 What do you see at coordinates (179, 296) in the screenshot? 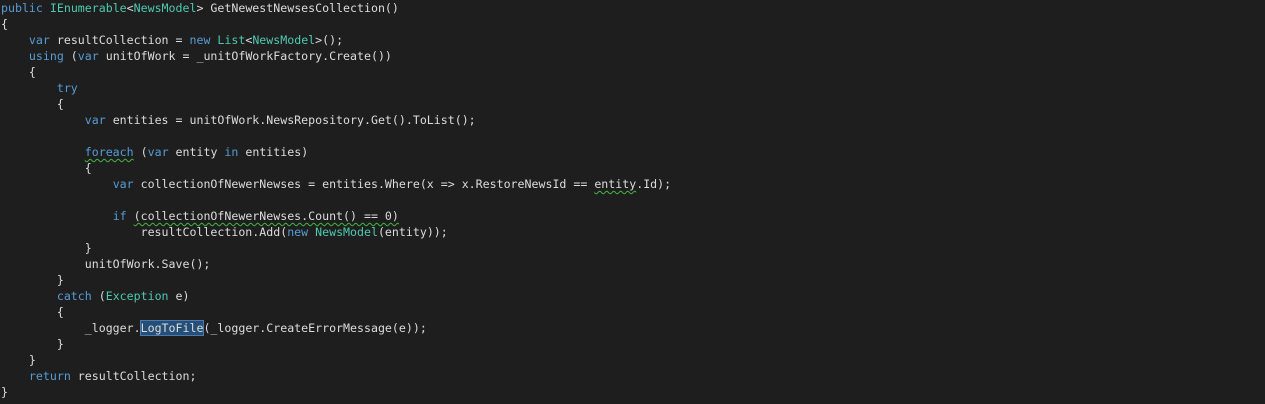
I see `code-token: e)` at bounding box center [179, 296].